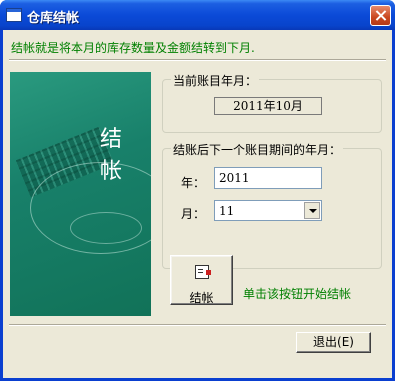 The height and width of the screenshot is (381, 395). What do you see at coordinates (110, 155) in the screenshot?
I see `banner-text: 结帐` at bounding box center [110, 155].